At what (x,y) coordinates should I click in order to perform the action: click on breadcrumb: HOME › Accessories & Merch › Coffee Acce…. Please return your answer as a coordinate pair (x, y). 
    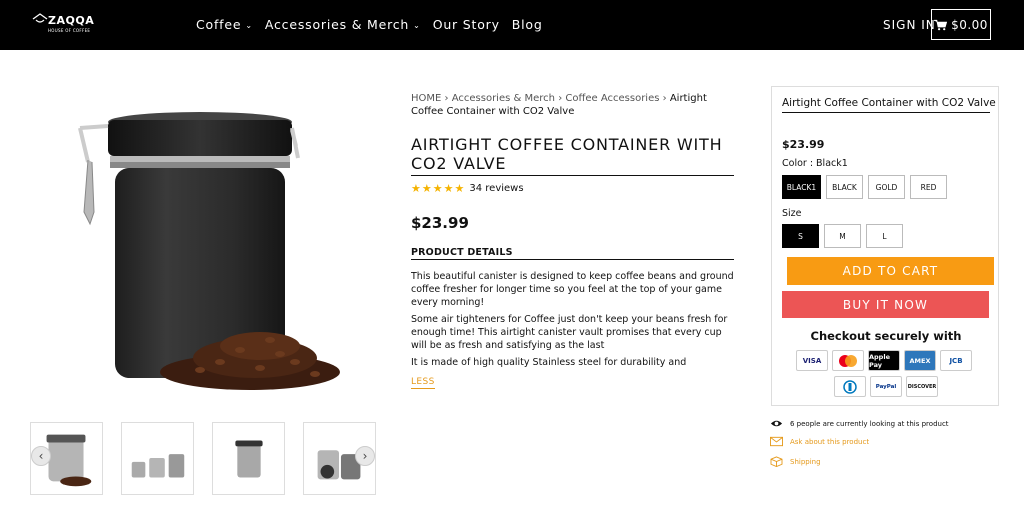
    Looking at the image, I should click on (571, 105).